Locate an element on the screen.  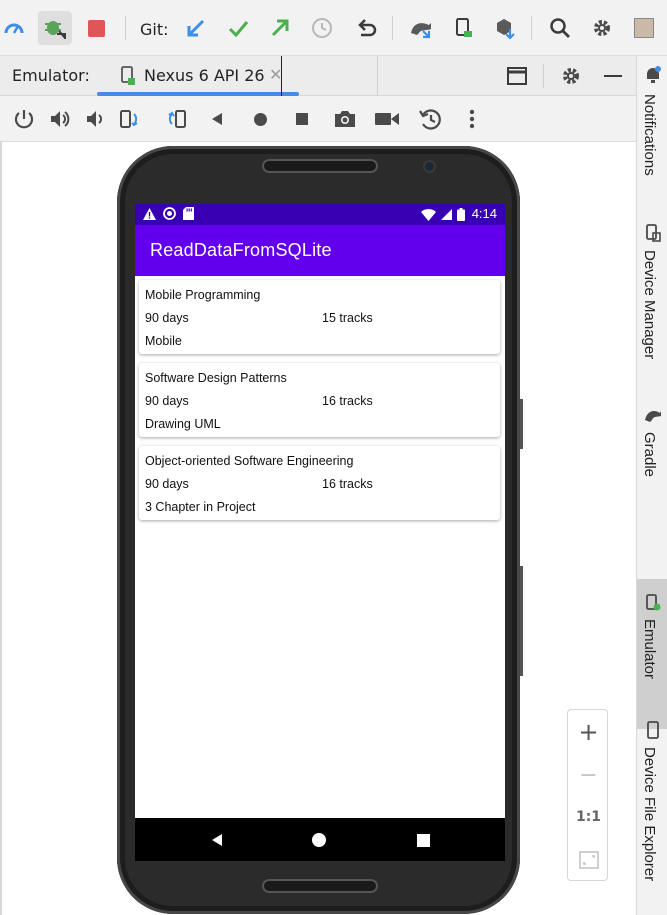
zoom-out-button: − is located at coordinates (588, 775).